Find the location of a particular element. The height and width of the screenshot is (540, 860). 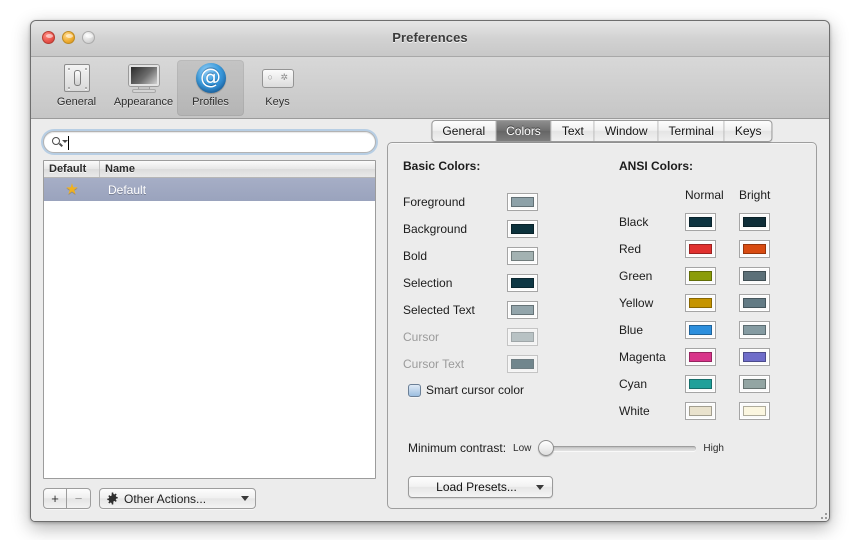

color-well-green-normal is located at coordinates (700, 275).